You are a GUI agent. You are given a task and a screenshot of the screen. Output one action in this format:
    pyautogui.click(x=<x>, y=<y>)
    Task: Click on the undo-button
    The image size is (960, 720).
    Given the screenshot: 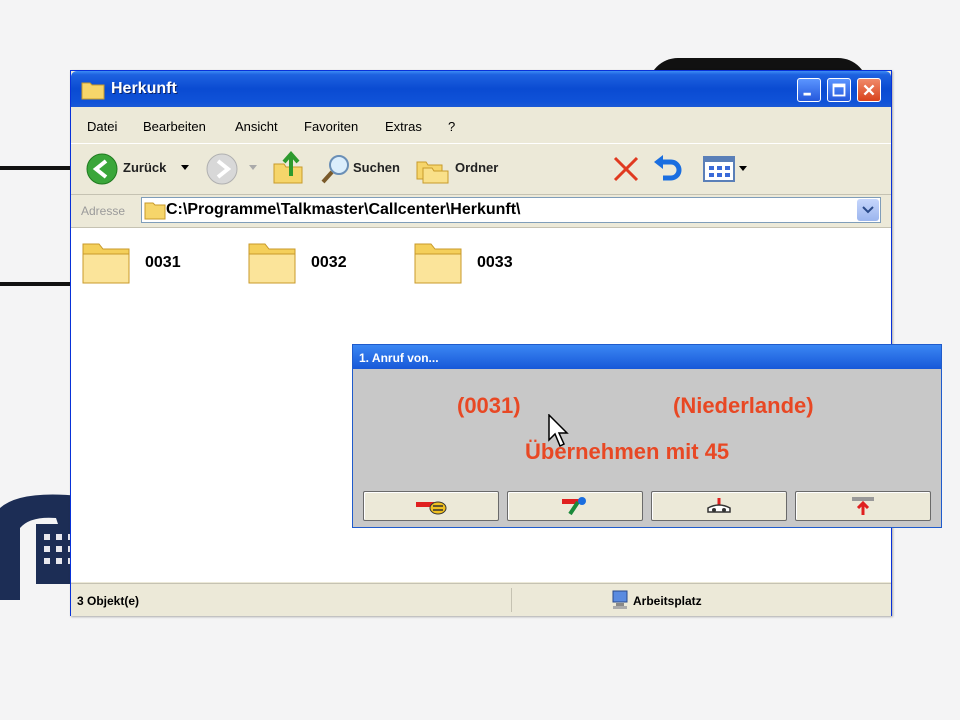 What is the action you would take?
    pyautogui.click(x=668, y=169)
    